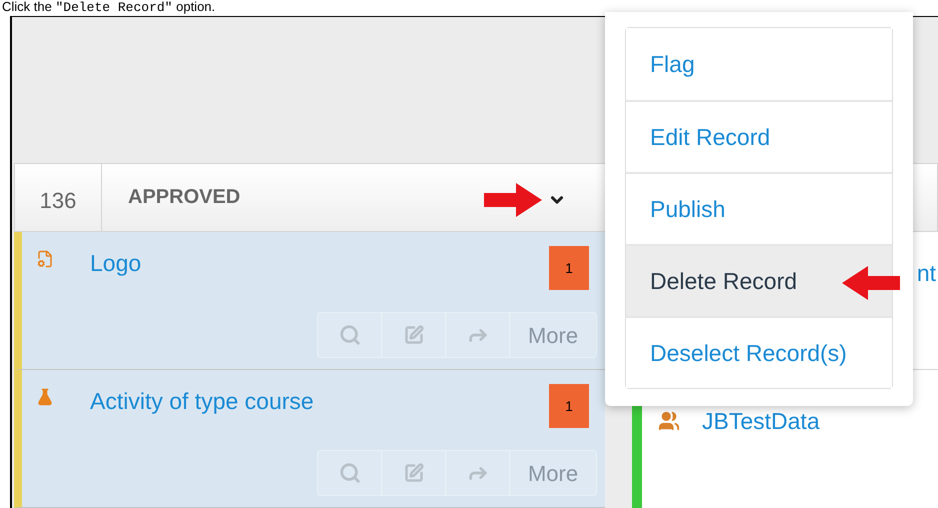 Image resolution: width=938 pixels, height=508 pixels. I want to click on instruction-text: Click the "Delete Record" option., so click(108, 8).